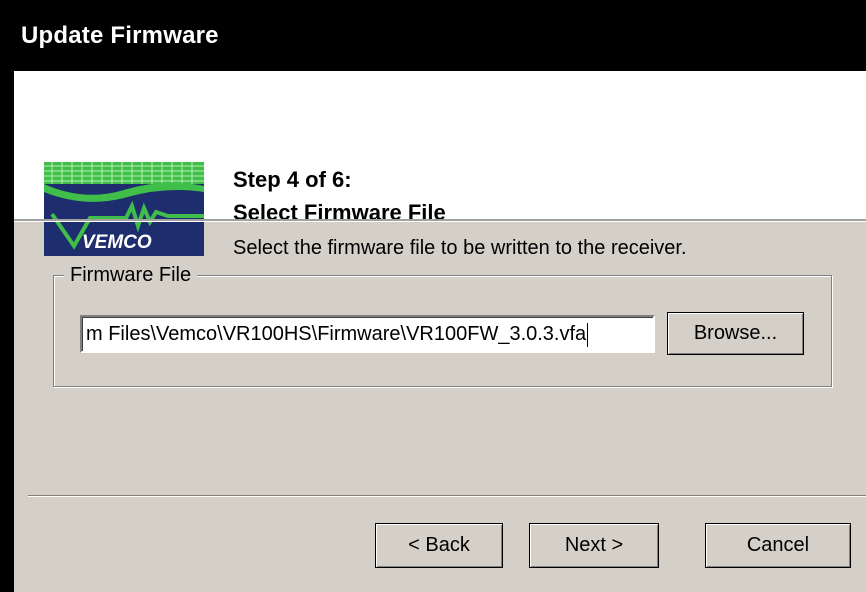 This screenshot has width=866, height=592. Describe the element at coordinates (7, 331) in the screenshot. I see `window-left-border` at that location.